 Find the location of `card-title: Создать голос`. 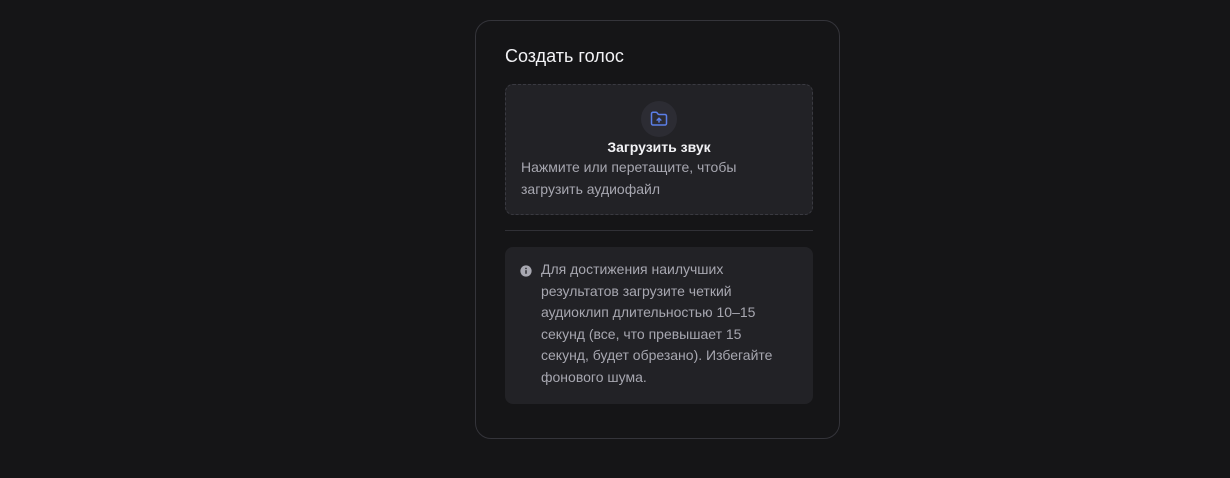

card-title: Создать голос is located at coordinates (564, 56).